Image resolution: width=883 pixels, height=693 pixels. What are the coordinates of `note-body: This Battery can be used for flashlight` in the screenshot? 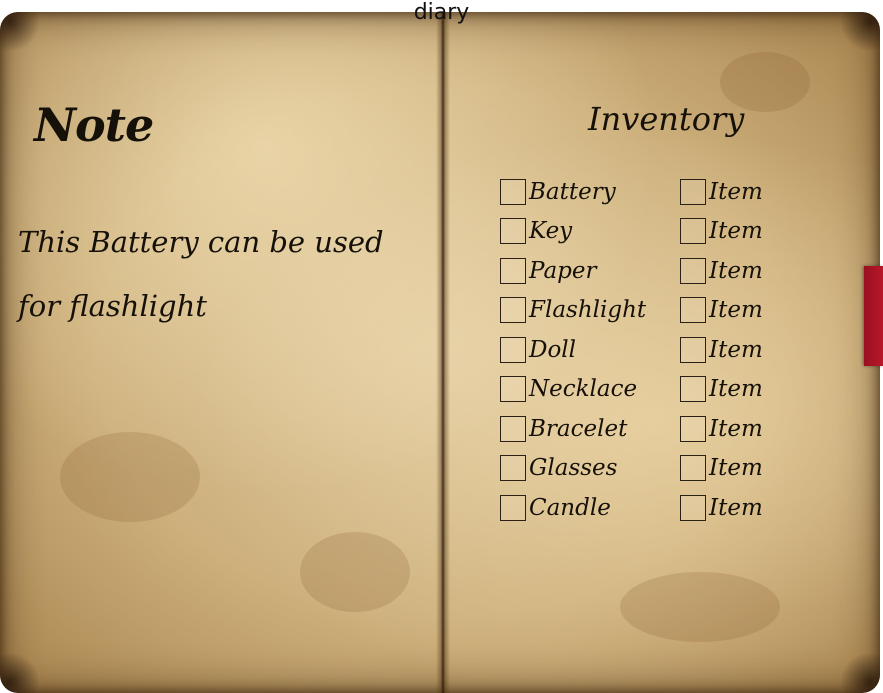 It's located at (201, 274).